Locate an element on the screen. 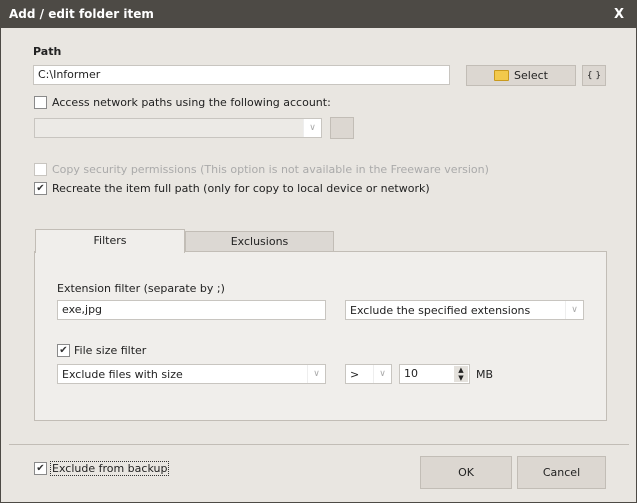 The image size is (637, 503). select-button: Select is located at coordinates (521, 75).